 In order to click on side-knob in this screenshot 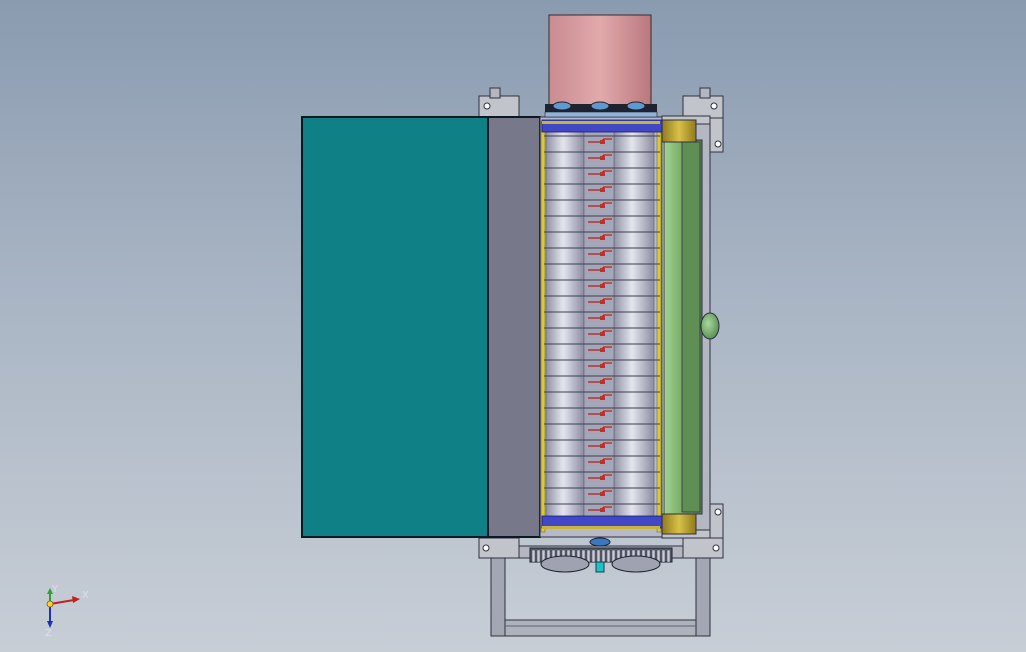, I will do `click(710, 326)`.